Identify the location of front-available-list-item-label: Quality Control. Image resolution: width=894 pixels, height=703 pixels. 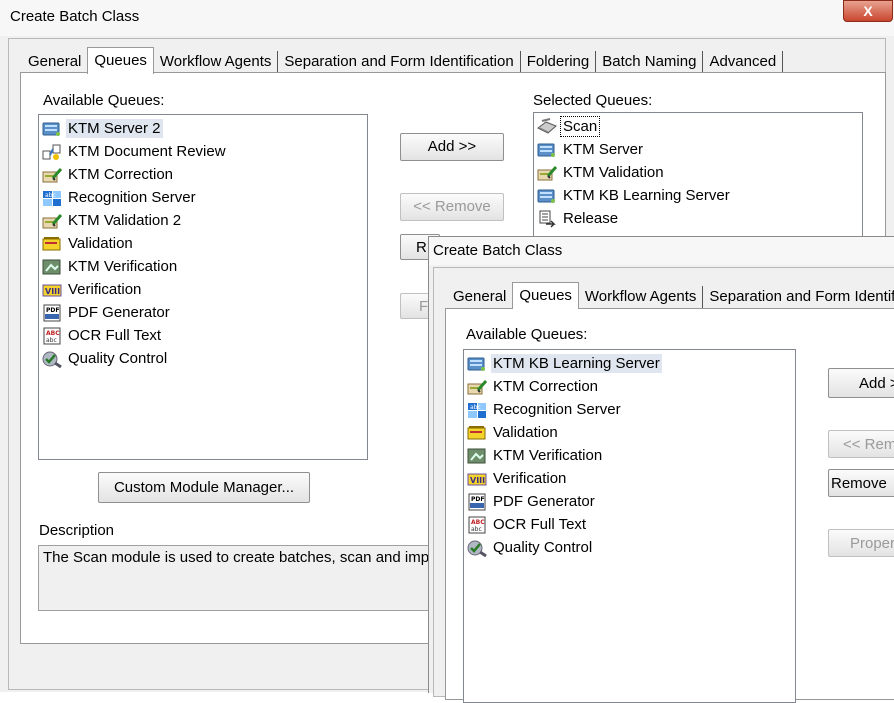
(543, 547).